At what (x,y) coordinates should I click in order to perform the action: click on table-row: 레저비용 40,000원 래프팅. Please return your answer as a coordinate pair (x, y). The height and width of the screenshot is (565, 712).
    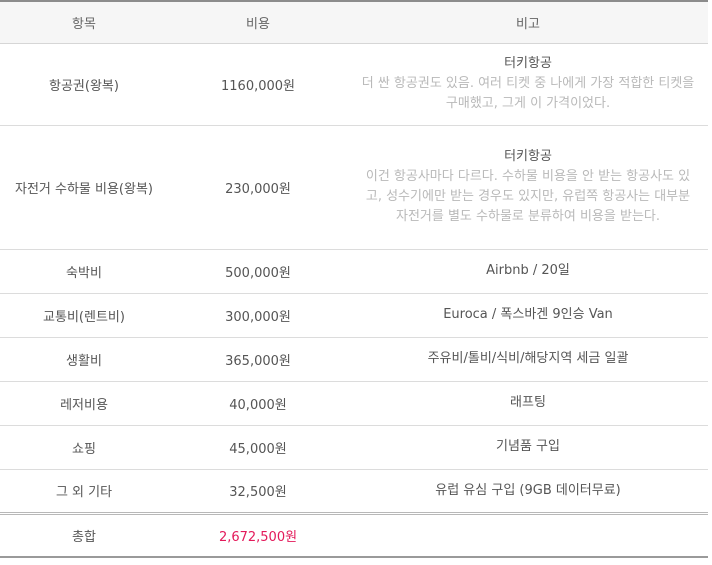
    Looking at the image, I should click on (354, 403).